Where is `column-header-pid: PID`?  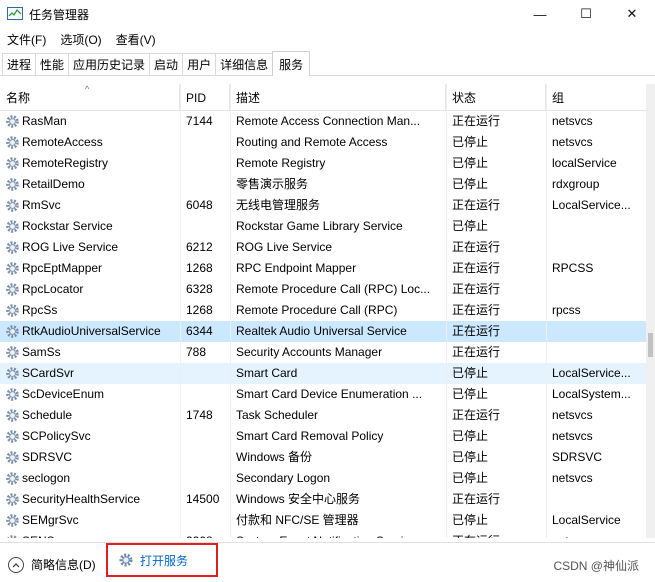
column-header-pid: PID is located at coordinates (205, 97).